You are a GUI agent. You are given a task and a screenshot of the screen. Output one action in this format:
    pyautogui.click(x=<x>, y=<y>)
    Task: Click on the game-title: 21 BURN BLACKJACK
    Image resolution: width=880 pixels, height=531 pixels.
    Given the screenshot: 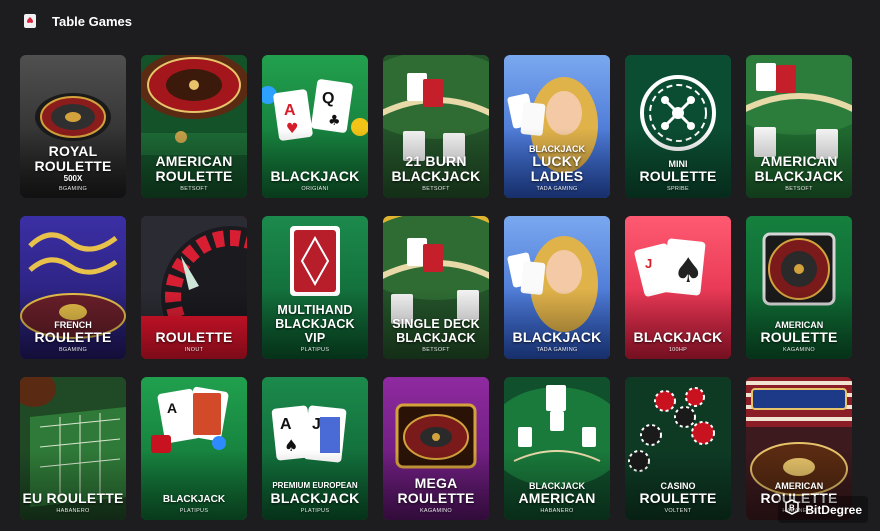 What is the action you would take?
    pyautogui.click(x=436, y=168)
    